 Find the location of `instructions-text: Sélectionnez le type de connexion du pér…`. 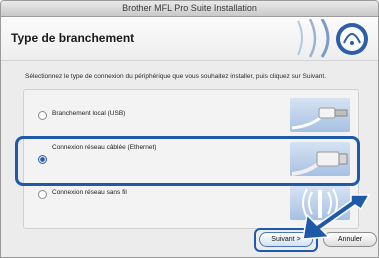

instructions-text: Sélectionnez le type de connexion du pér… is located at coordinates (175, 76).